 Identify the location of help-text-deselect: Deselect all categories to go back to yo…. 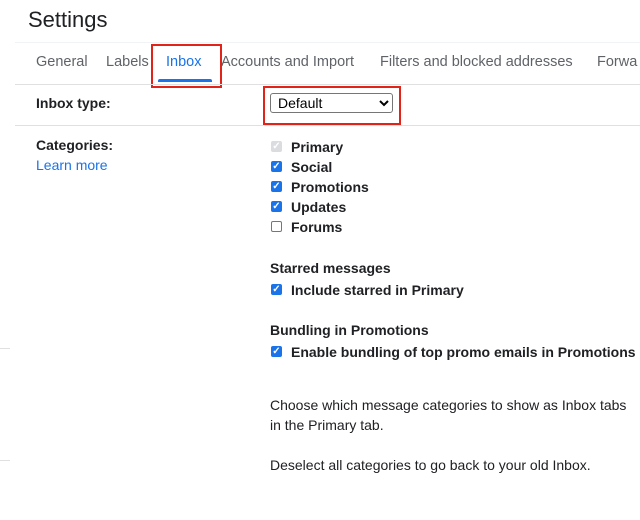
(430, 465).